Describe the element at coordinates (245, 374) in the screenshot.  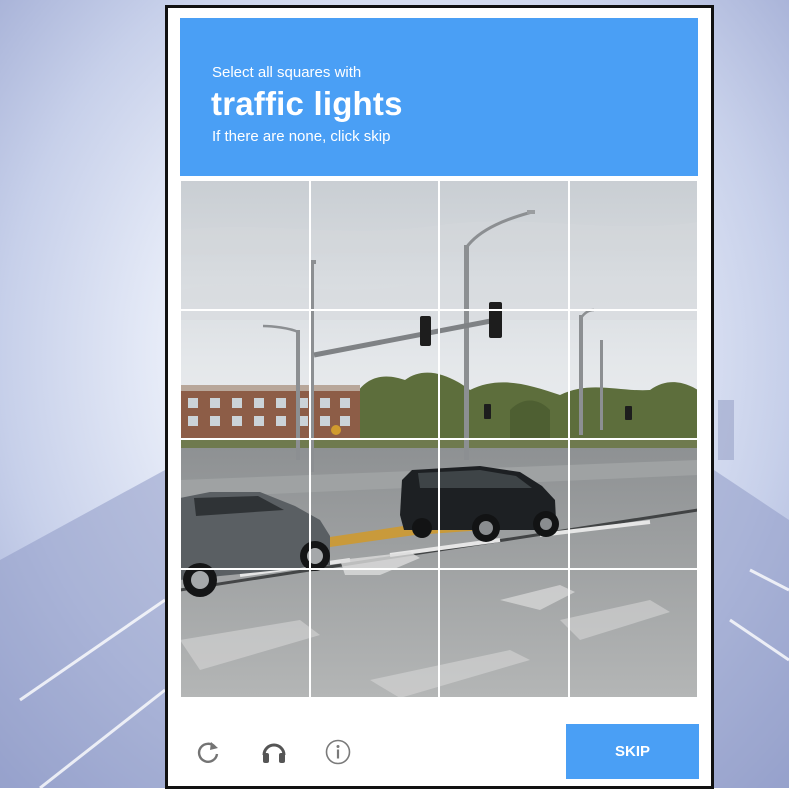
I see `grid-tile-r2-c1` at that location.